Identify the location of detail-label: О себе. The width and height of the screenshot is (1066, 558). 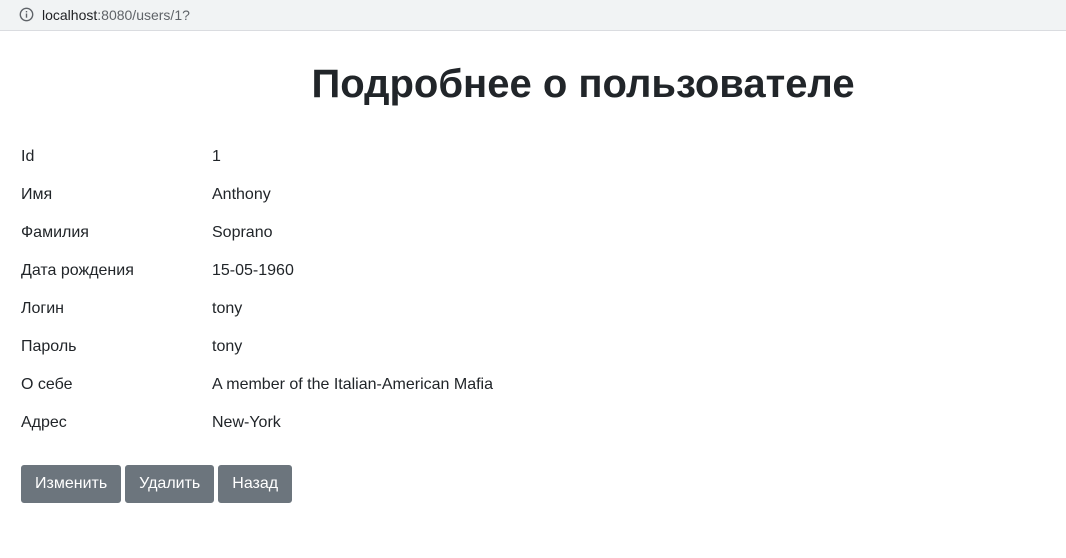
(47, 384).